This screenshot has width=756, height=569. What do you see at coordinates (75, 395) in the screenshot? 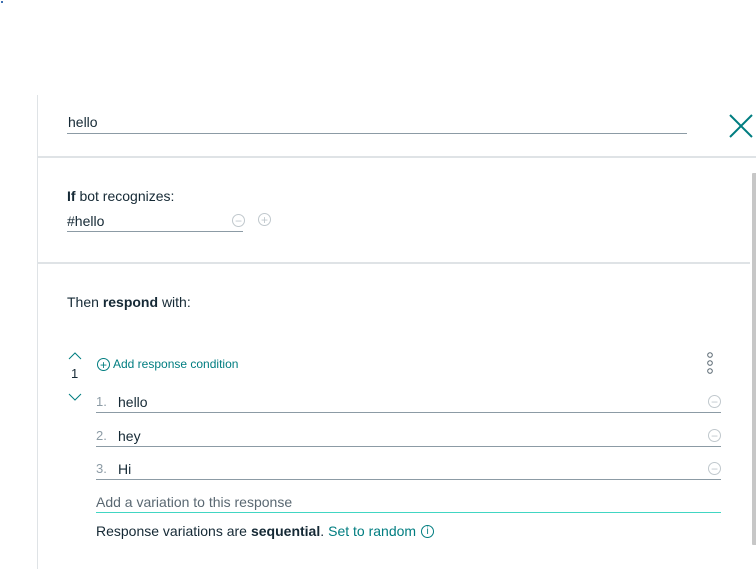
I see `chevron-down-icon` at bounding box center [75, 395].